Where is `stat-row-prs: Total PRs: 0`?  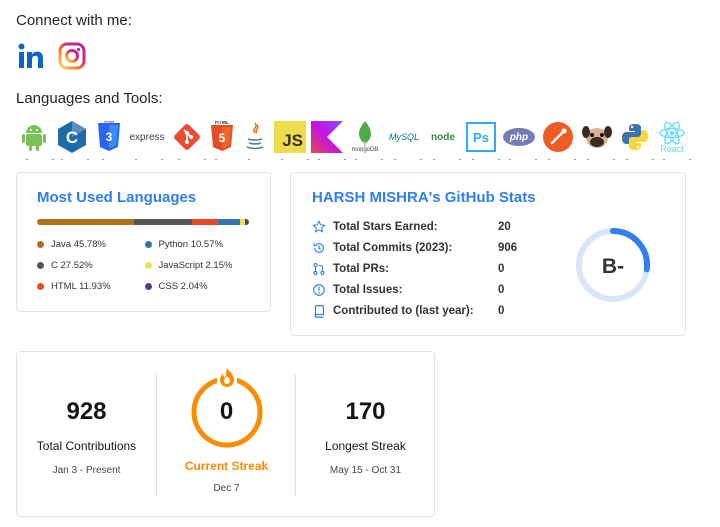 stat-row-prs: Total PRs: 0 is located at coordinates (414, 268).